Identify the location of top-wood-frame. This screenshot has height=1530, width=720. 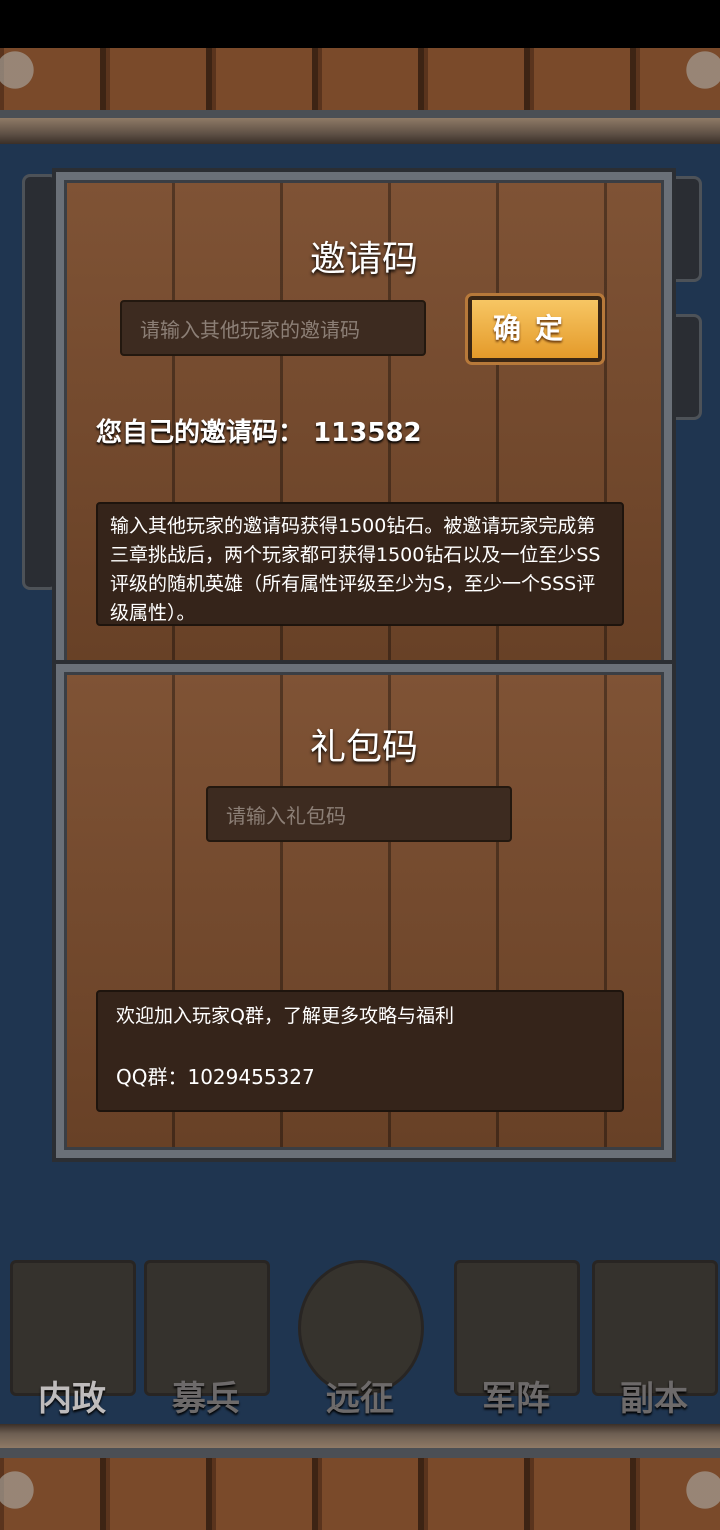
(360, 83).